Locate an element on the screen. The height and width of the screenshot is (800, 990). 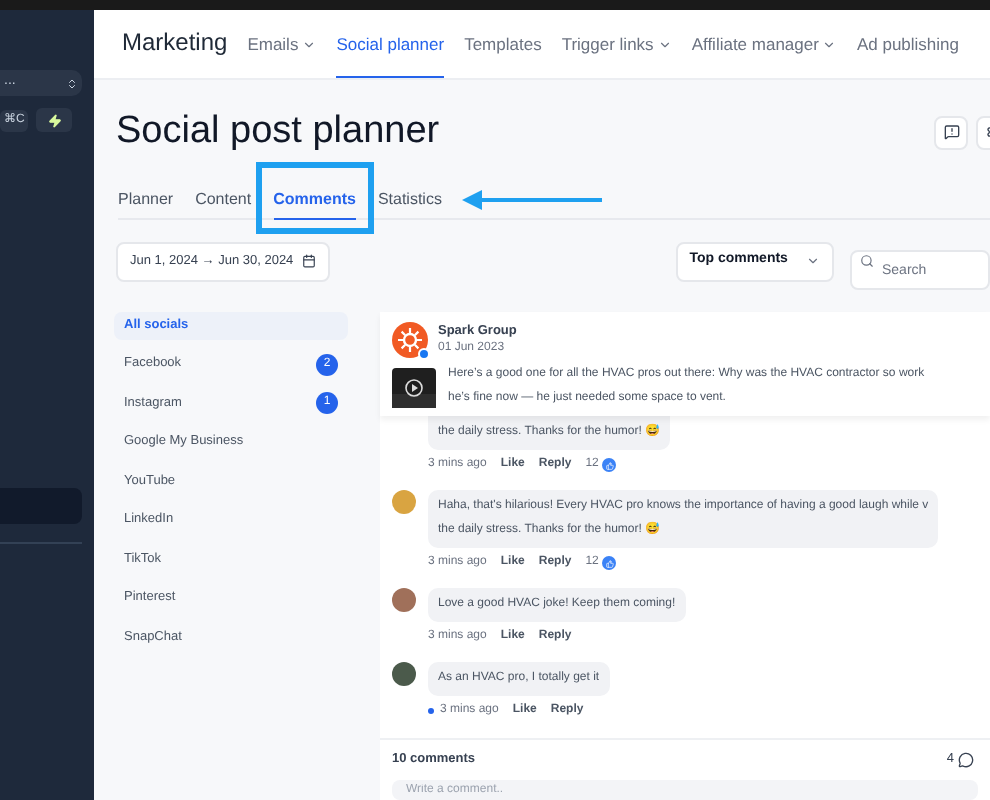
lightning-button is located at coordinates (54, 120).